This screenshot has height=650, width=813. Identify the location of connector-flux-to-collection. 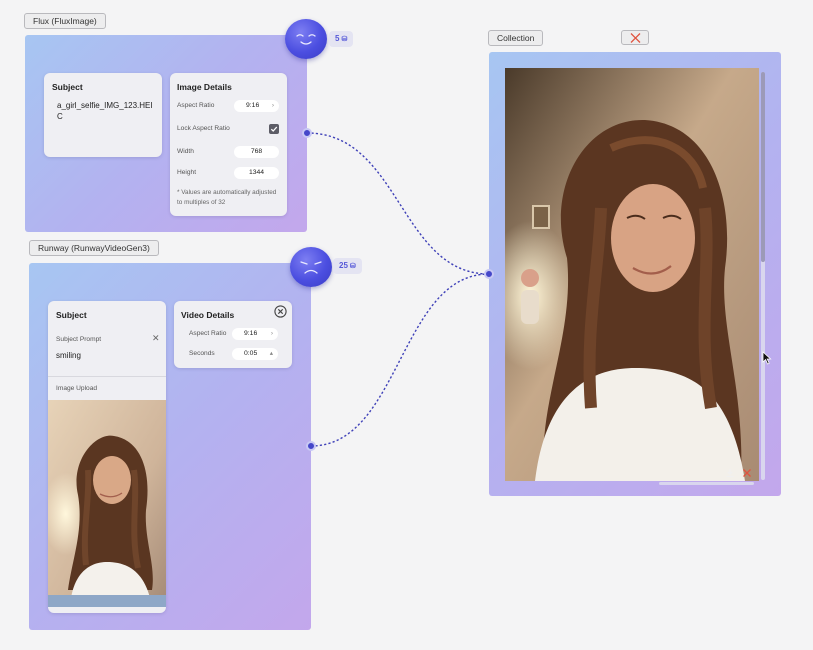
(398, 203).